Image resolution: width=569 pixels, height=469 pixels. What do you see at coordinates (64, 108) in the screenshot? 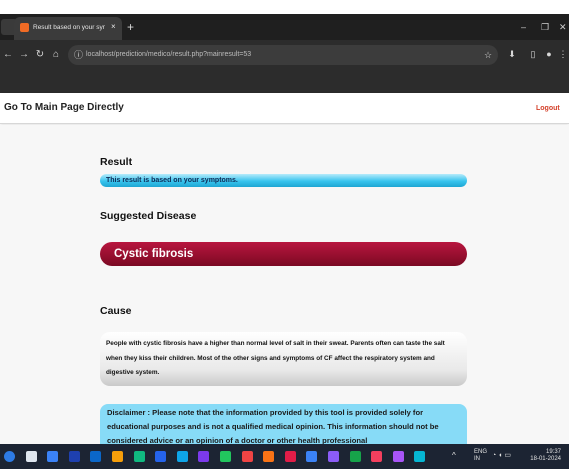
I see `main-page-link: Go To Main Page Directly` at bounding box center [64, 108].